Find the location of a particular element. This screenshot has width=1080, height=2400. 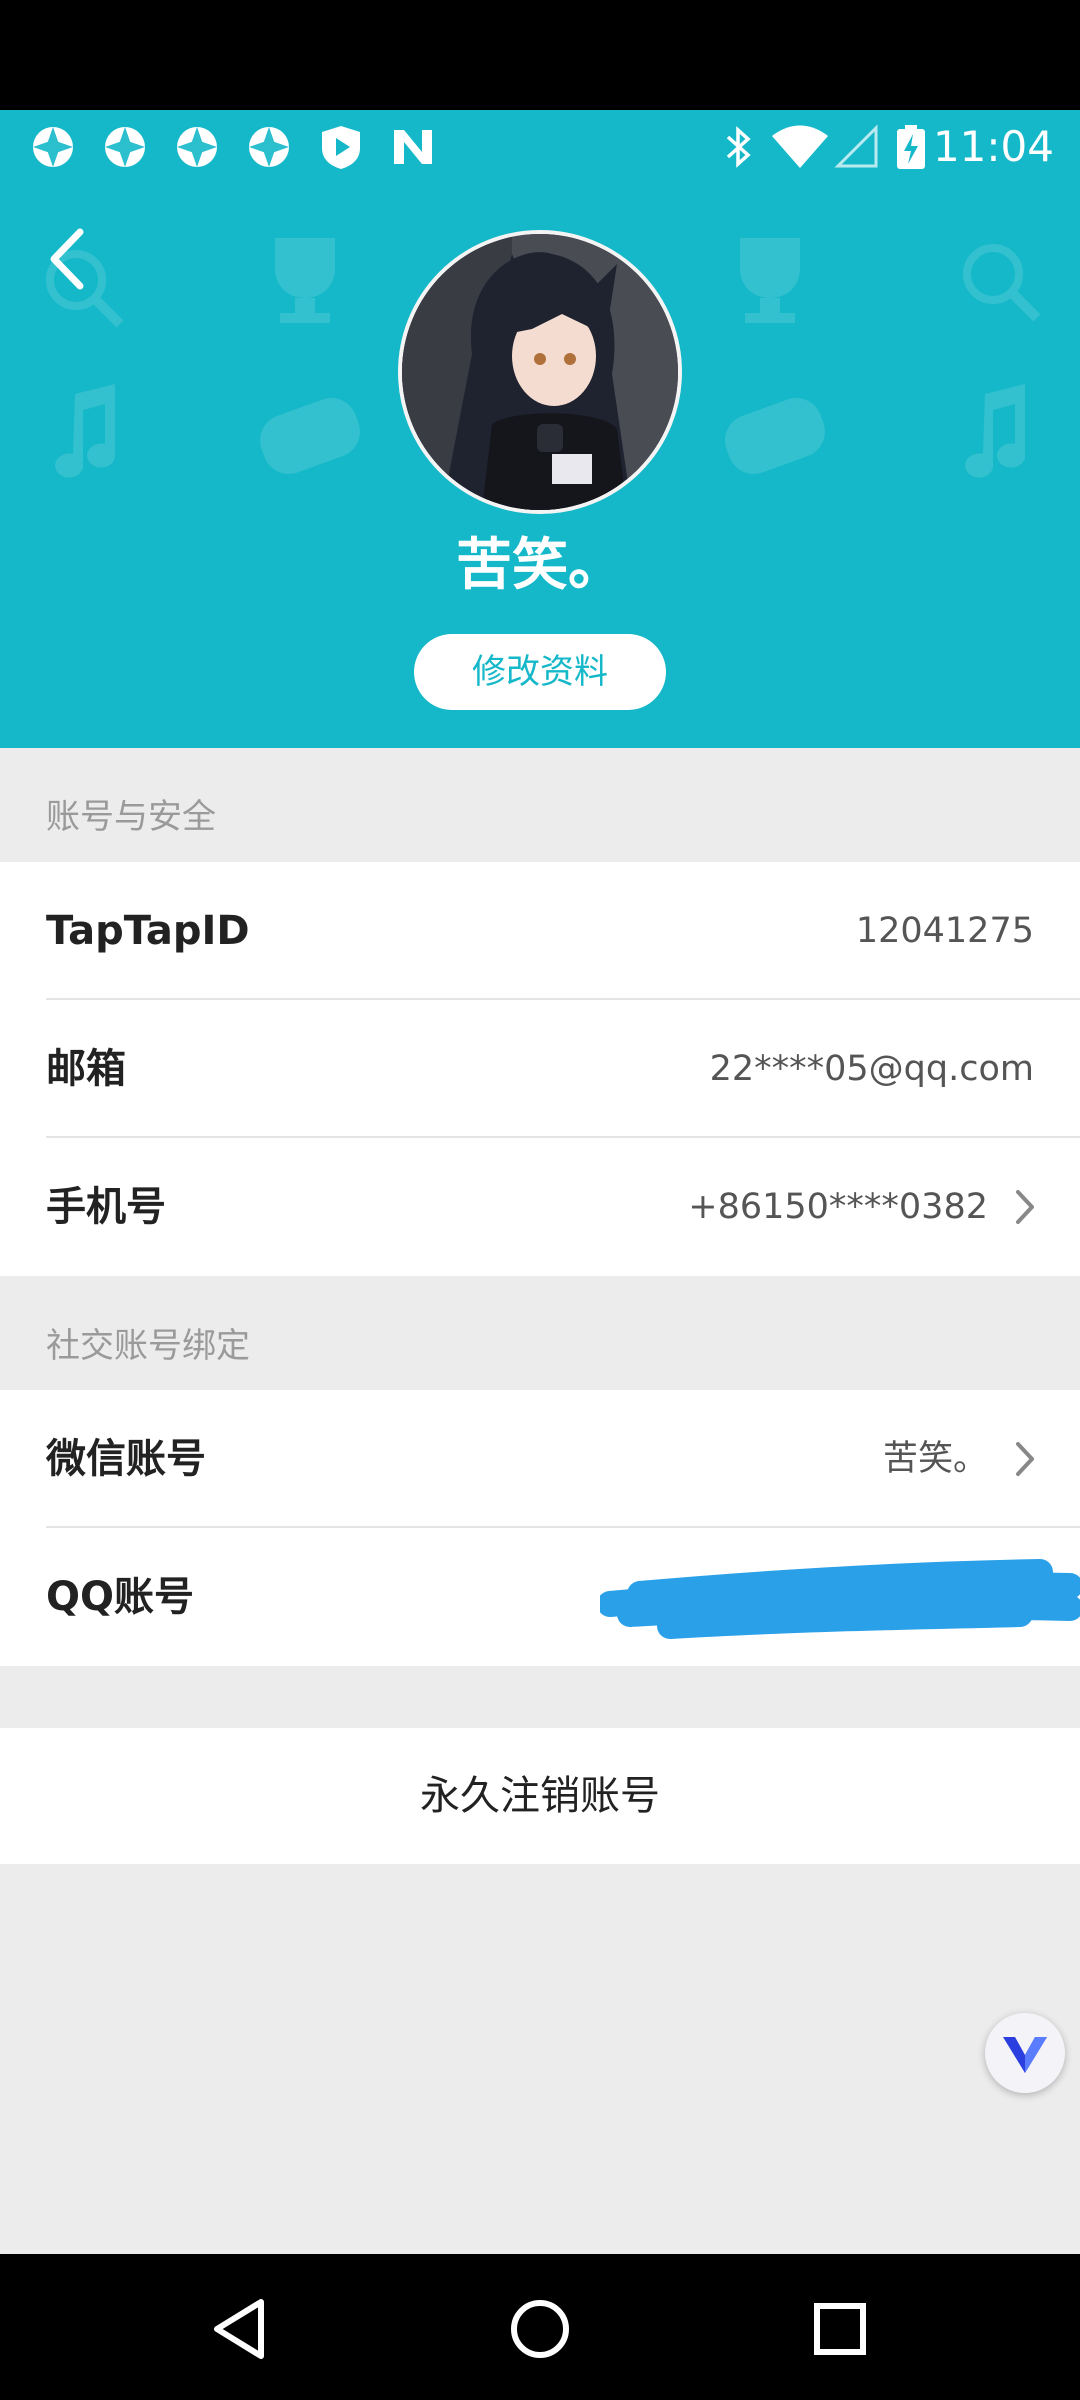

section-label-social-binding: 社交账号绑定 is located at coordinates (148, 1346).